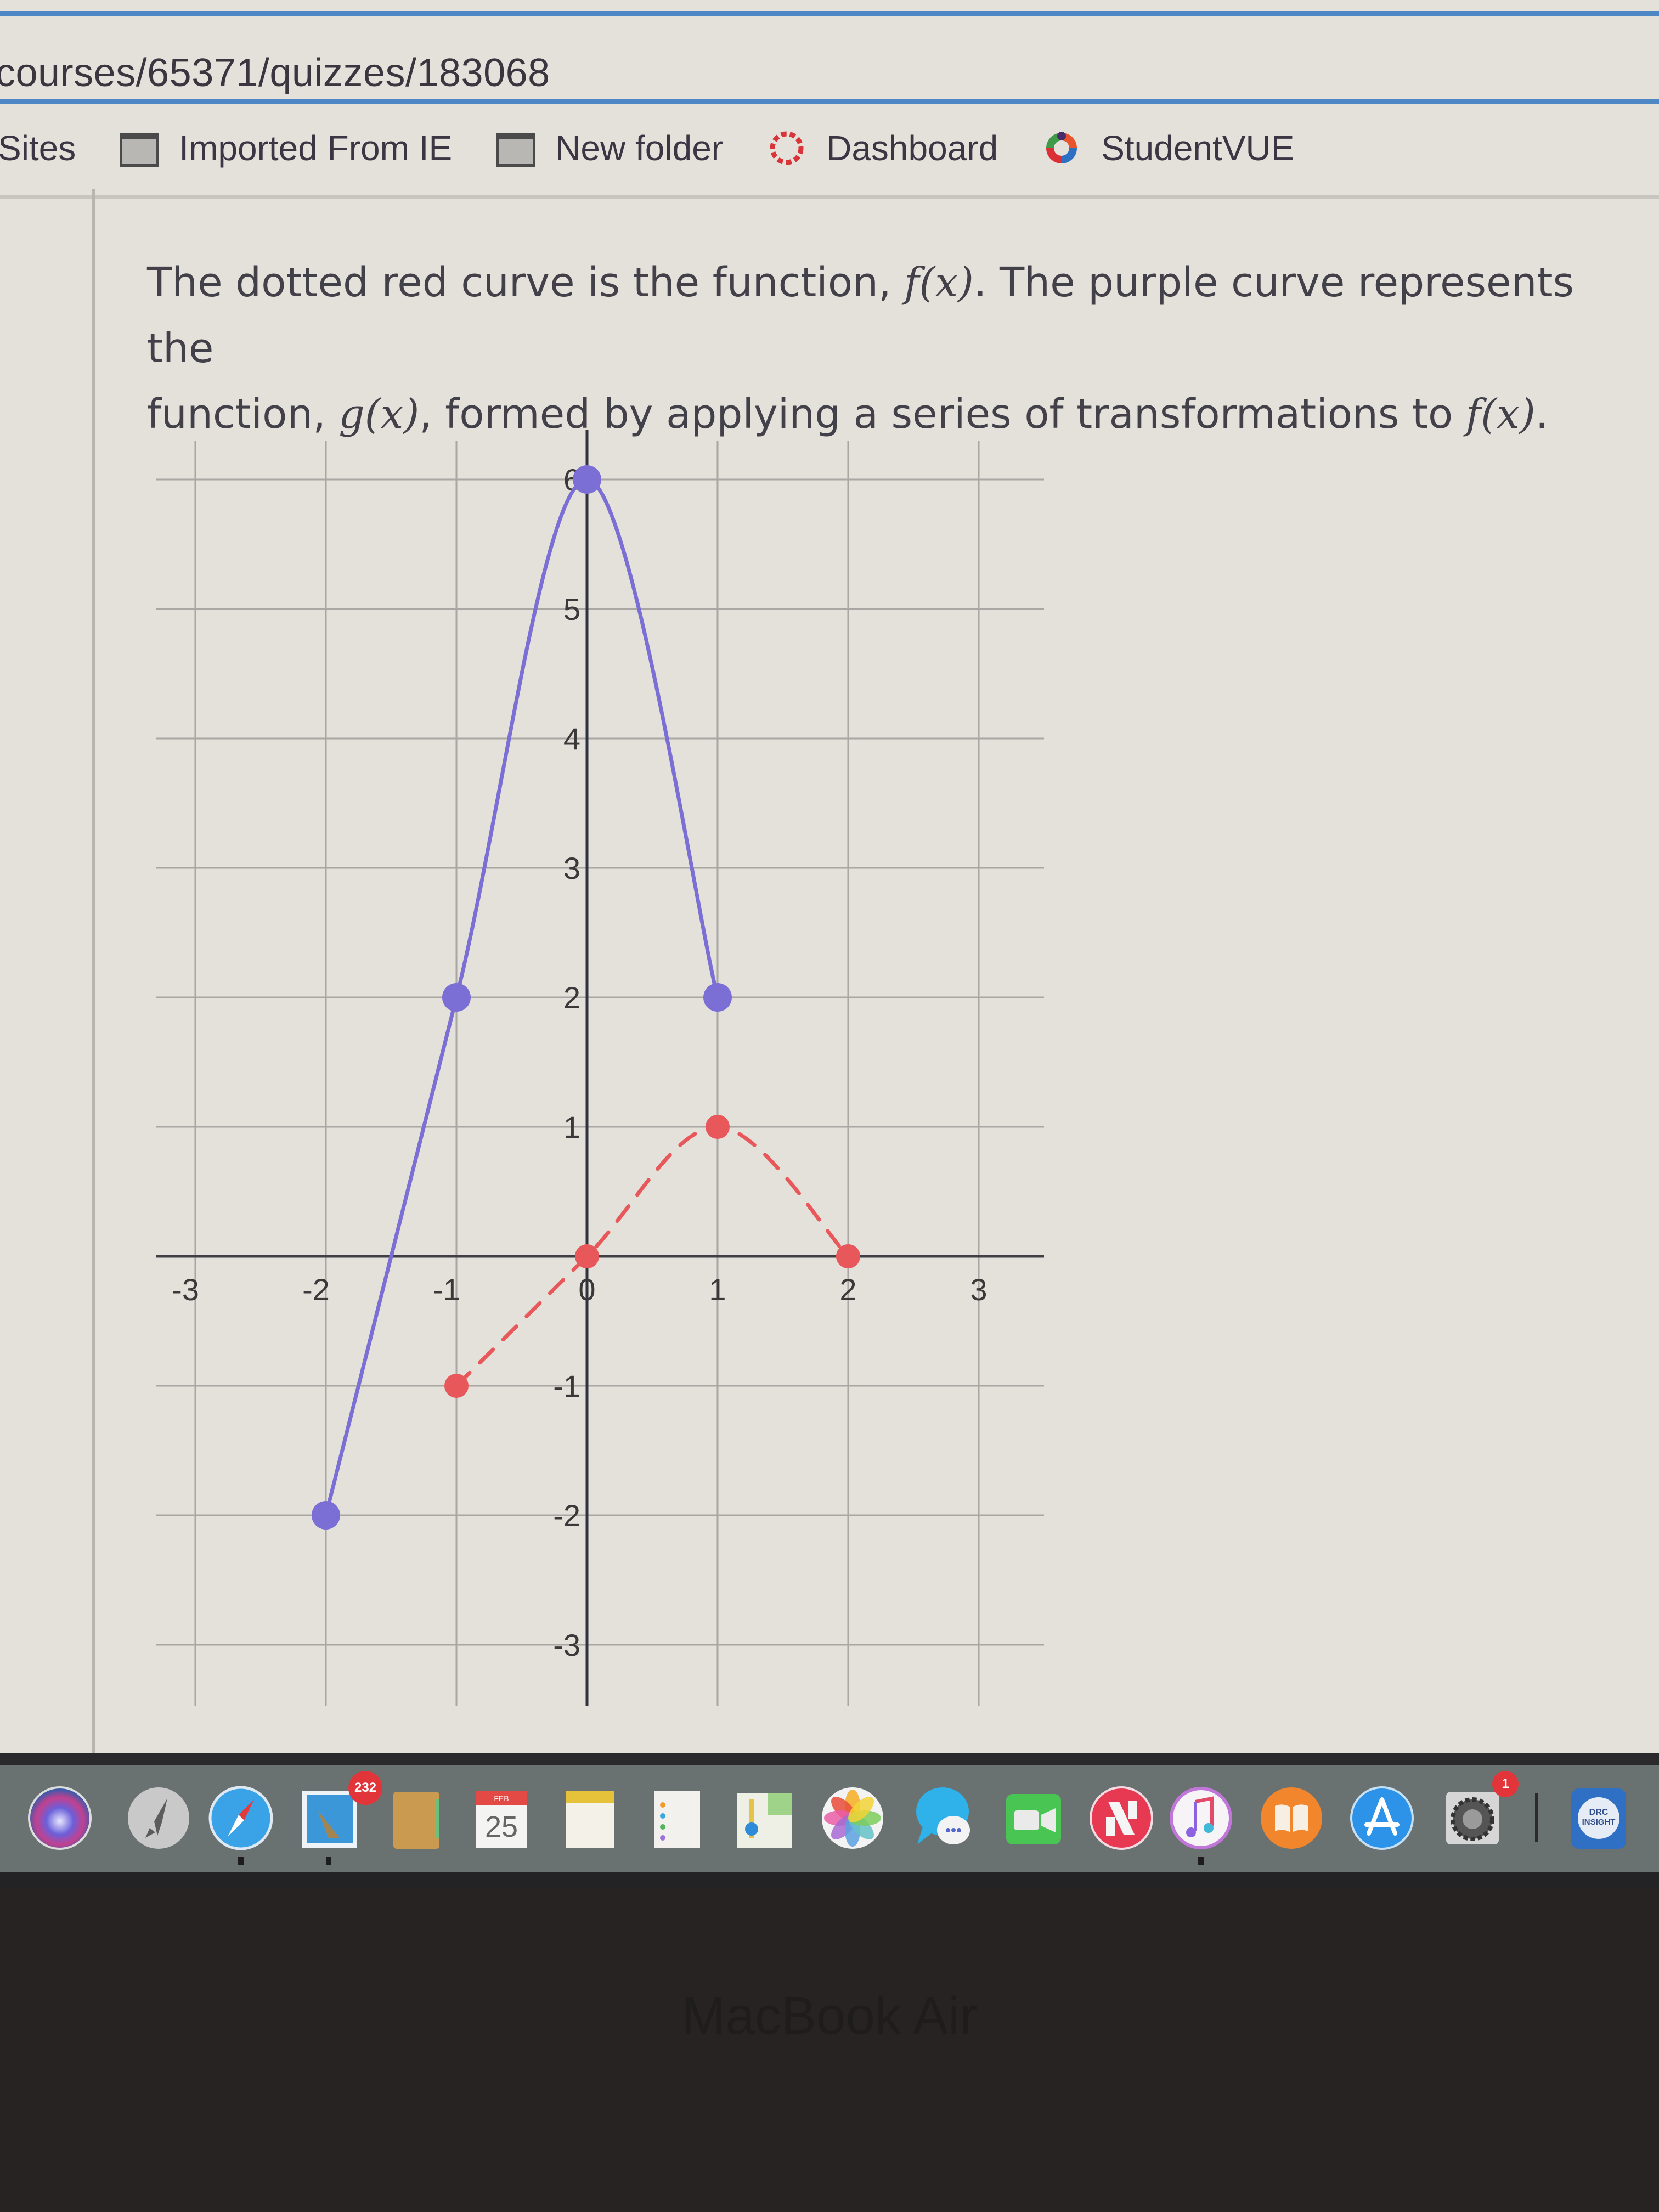 Image resolution: width=1659 pixels, height=2212 pixels. What do you see at coordinates (1472, 1823) in the screenshot?
I see `gear-icon` at bounding box center [1472, 1823].